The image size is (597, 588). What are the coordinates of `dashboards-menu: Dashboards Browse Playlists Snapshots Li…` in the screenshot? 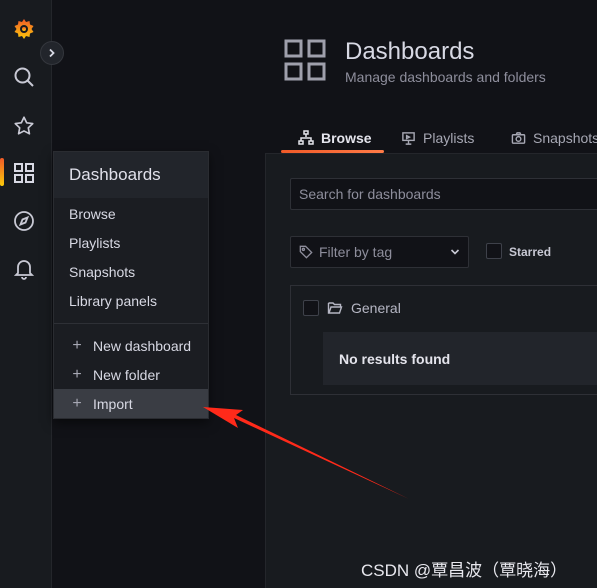 It's located at (131, 285).